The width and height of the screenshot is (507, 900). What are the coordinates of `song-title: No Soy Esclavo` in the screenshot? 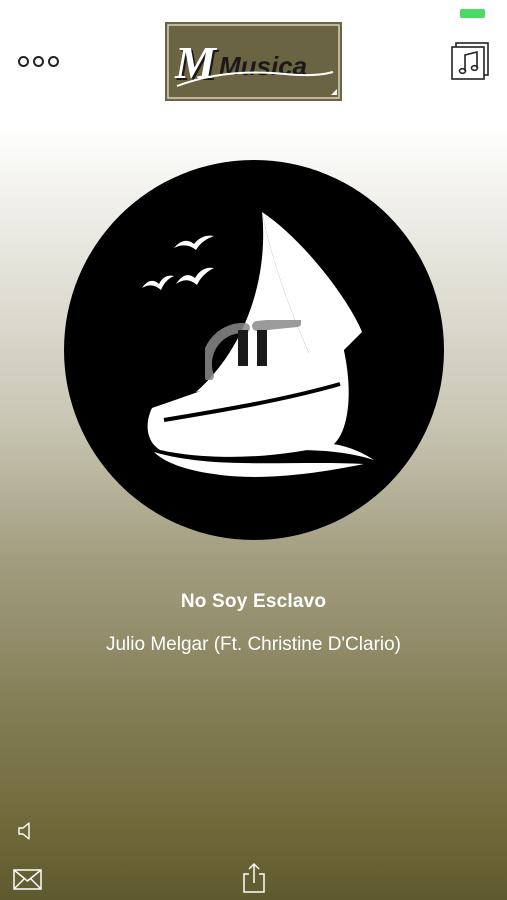 It's located at (253, 601).